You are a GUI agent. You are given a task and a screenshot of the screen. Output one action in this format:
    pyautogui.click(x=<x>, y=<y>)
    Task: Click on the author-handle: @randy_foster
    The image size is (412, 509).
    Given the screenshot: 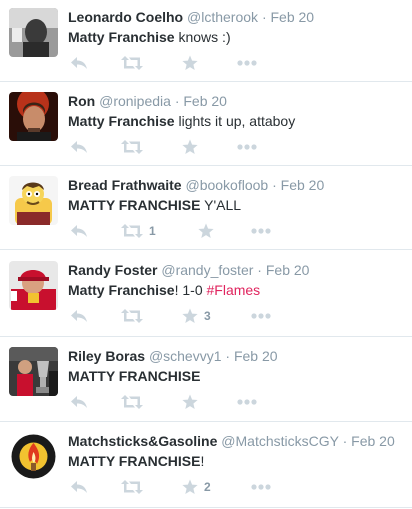 What is the action you would take?
    pyautogui.click(x=207, y=270)
    